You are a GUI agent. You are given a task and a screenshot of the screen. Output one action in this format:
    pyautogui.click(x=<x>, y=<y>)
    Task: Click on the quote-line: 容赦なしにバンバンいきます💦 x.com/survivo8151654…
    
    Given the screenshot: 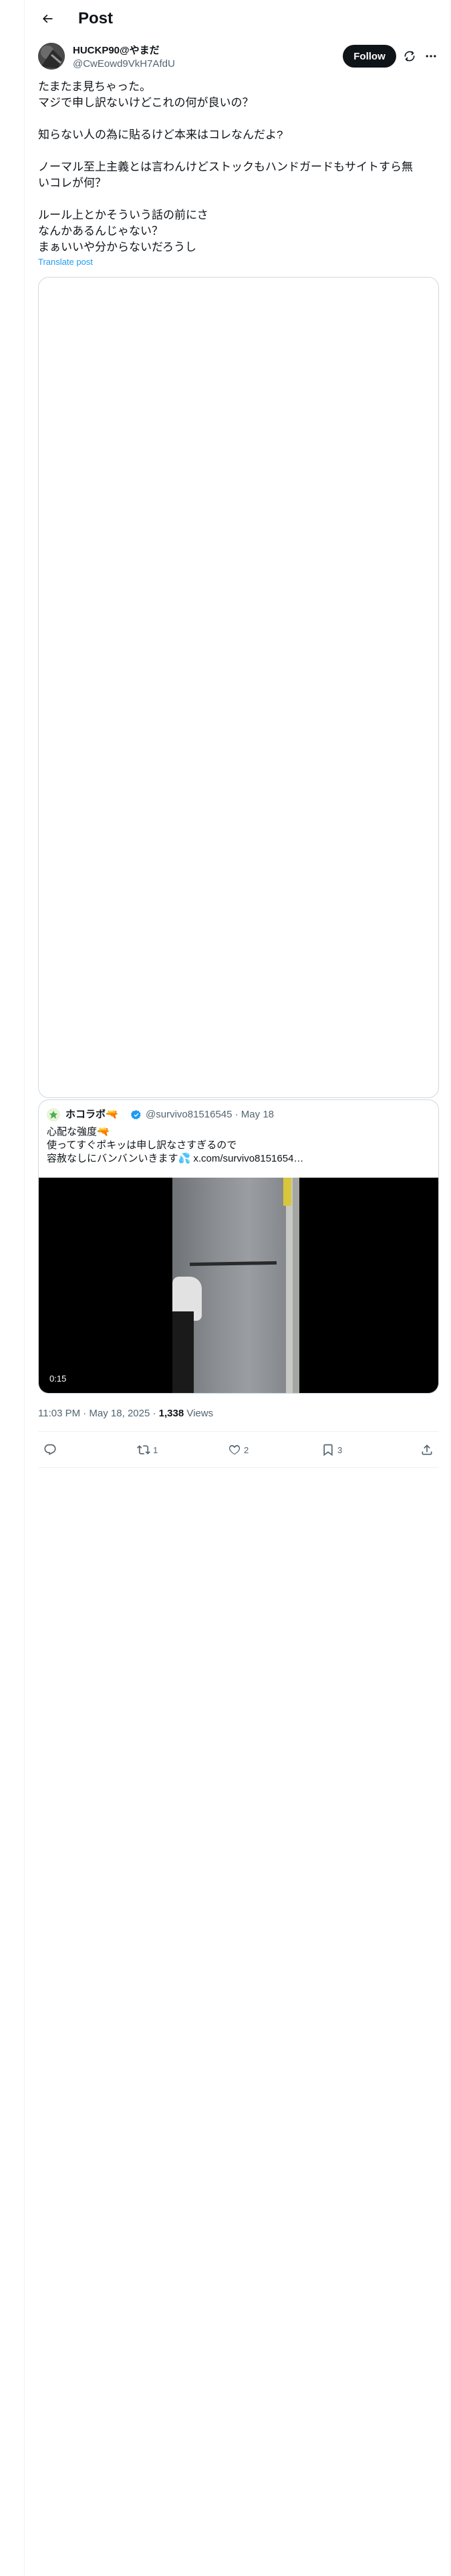 What is the action you would take?
    pyautogui.click(x=175, y=1158)
    